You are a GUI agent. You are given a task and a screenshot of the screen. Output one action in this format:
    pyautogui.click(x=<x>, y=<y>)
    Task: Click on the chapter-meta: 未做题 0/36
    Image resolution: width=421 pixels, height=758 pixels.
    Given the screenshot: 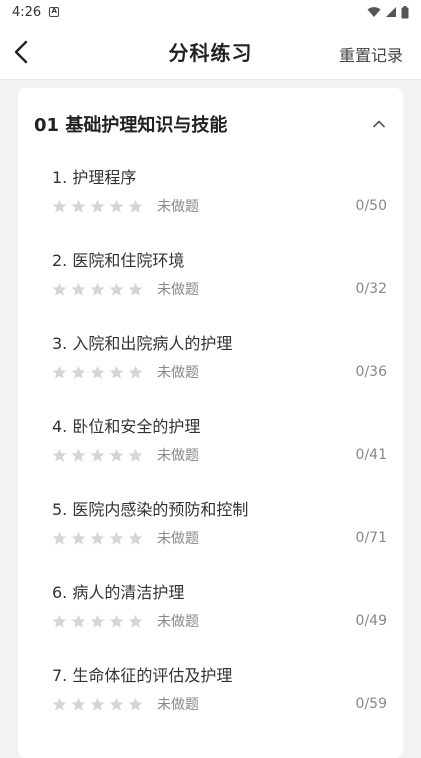 What is the action you would take?
    pyautogui.click(x=219, y=372)
    